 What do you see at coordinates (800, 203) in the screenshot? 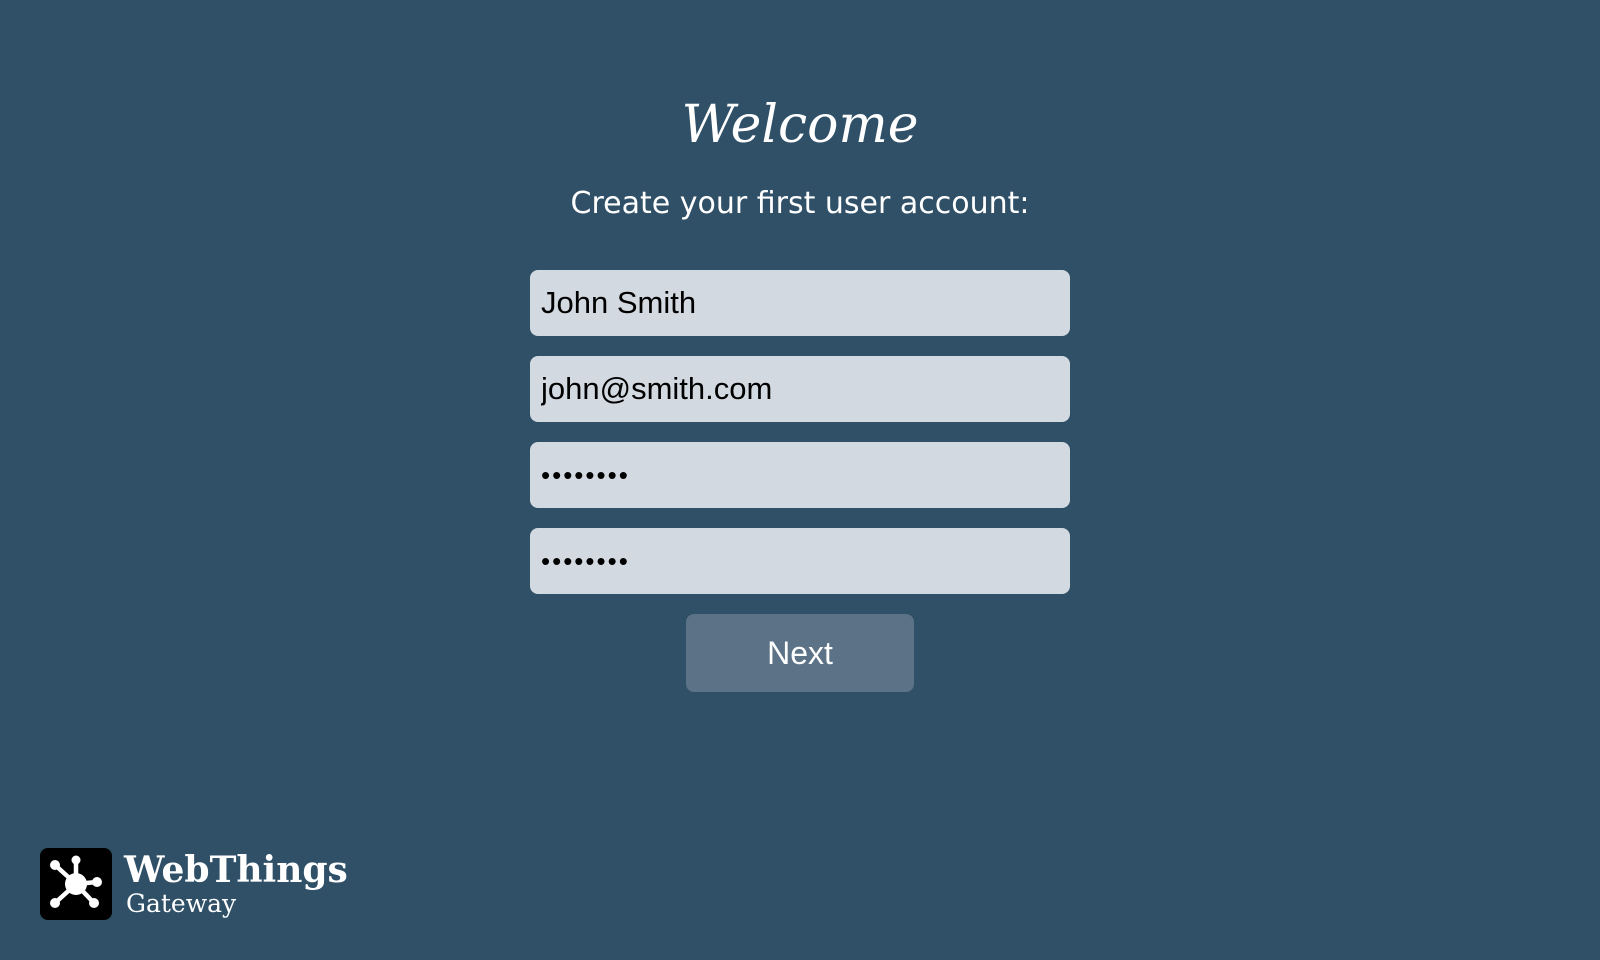
I see `page-subtitle: Create your first user account:` at bounding box center [800, 203].